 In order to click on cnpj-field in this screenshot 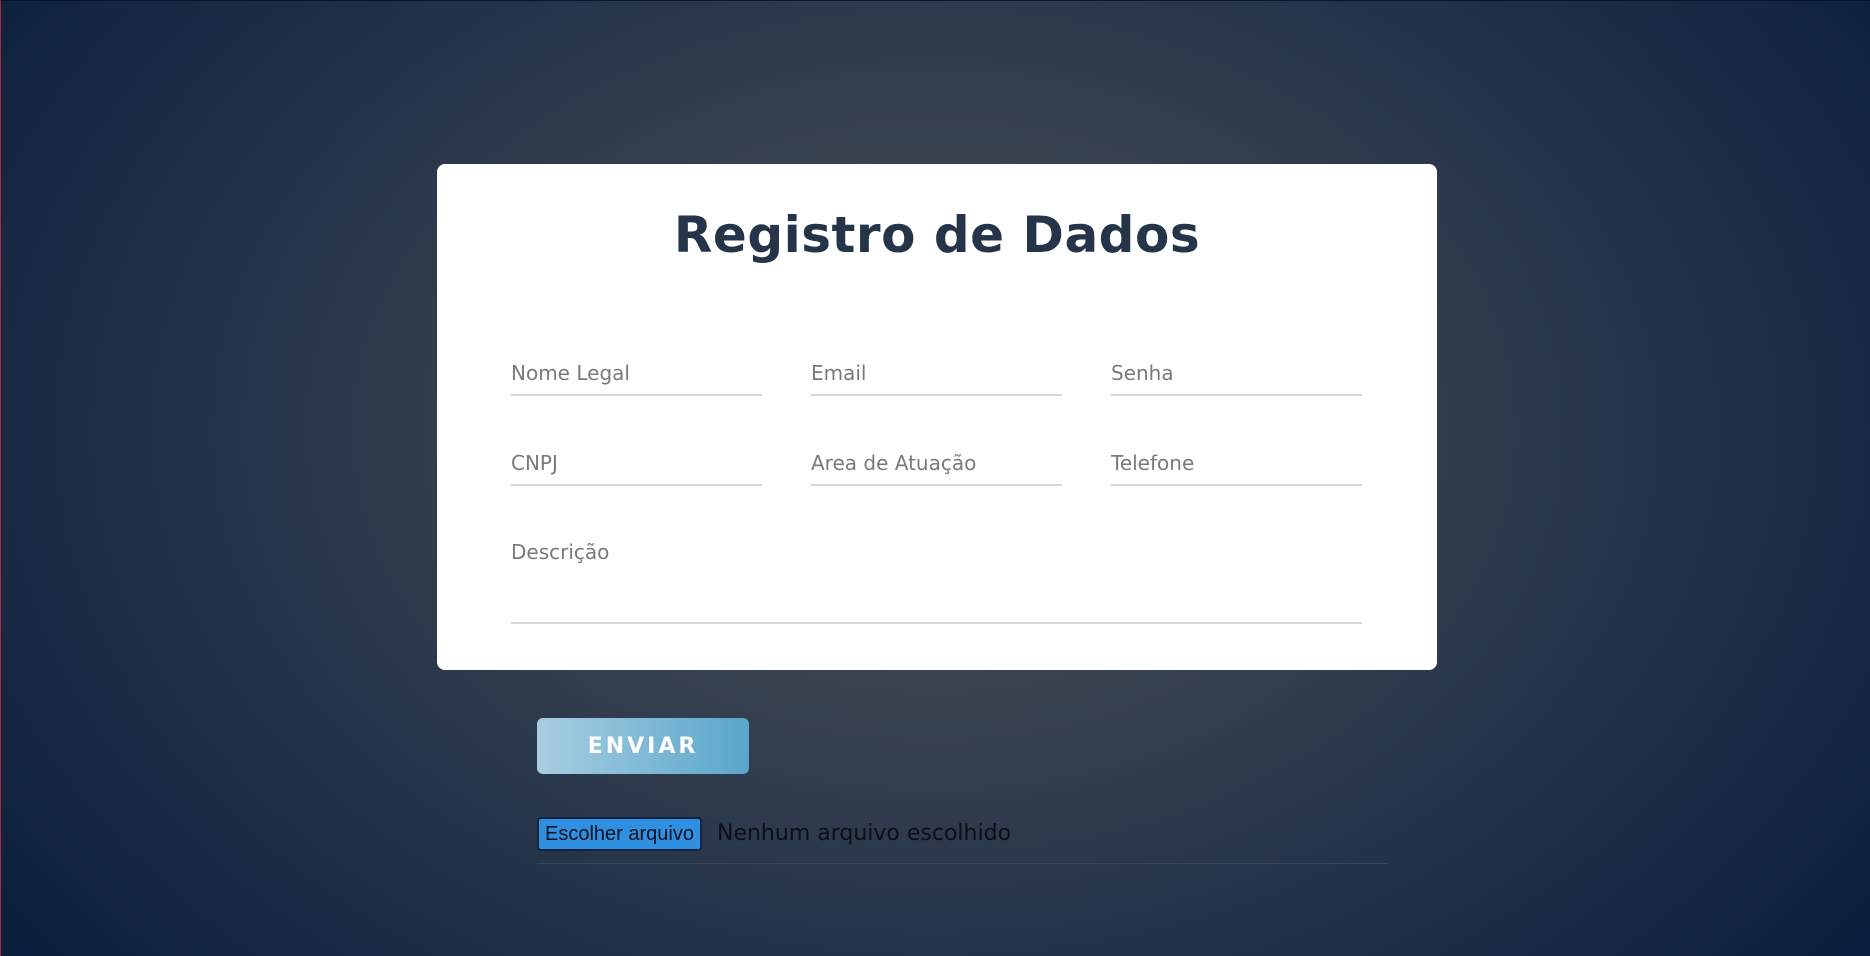, I will do `click(636, 465)`.